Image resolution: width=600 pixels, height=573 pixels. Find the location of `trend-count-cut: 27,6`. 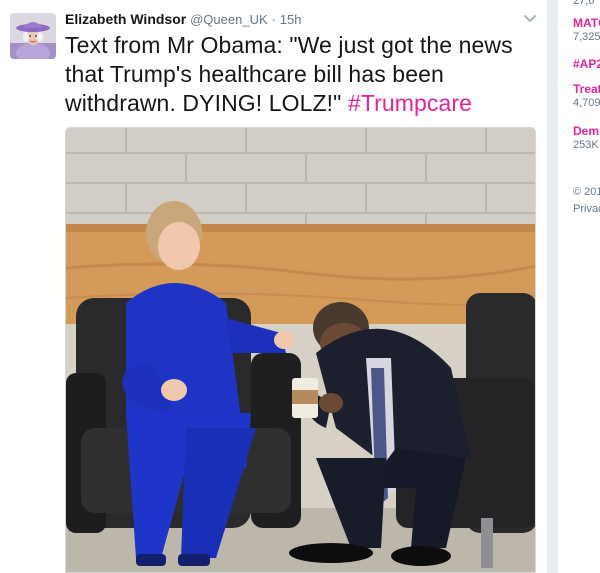

trend-count-cut: 27,6 is located at coordinates (584, 3).